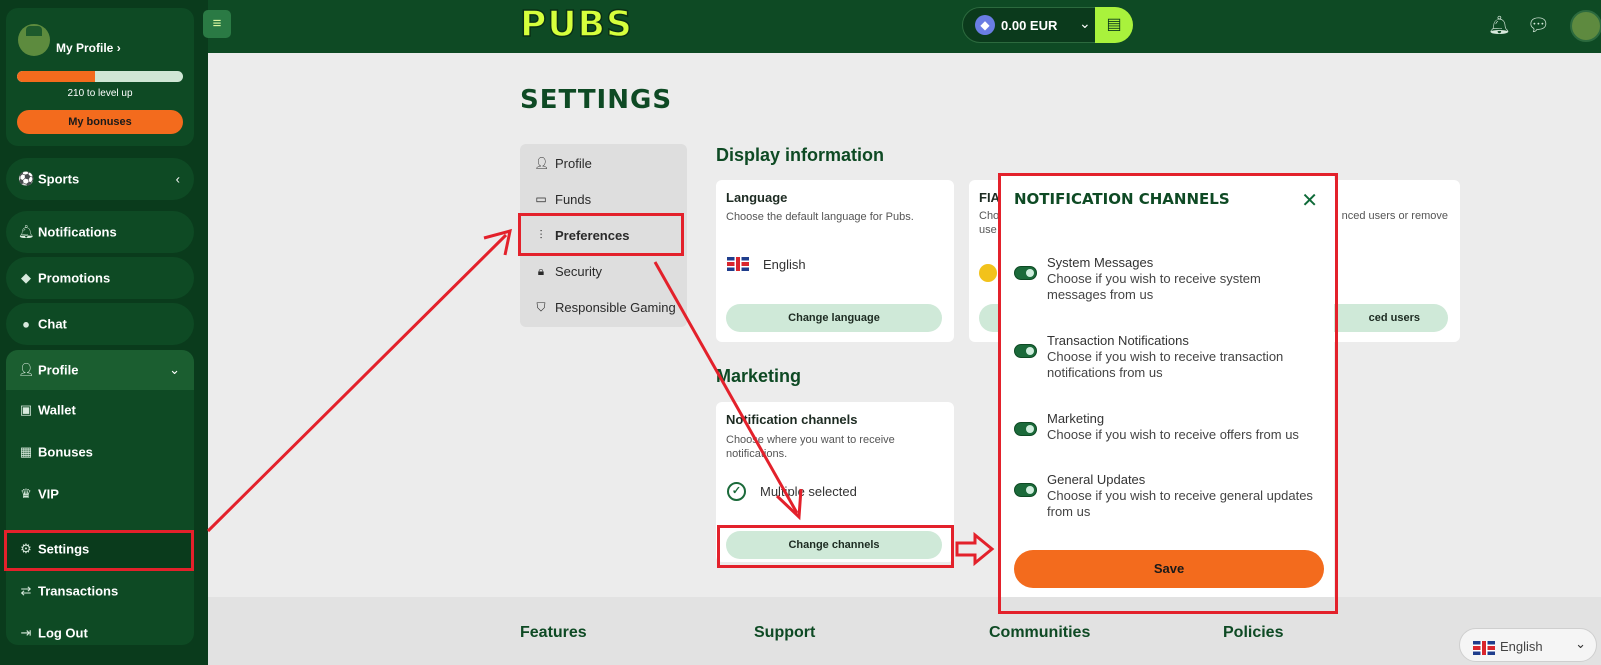  I want to click on card-subtitle: Choose the default language for Pubs., so click(820, 217).